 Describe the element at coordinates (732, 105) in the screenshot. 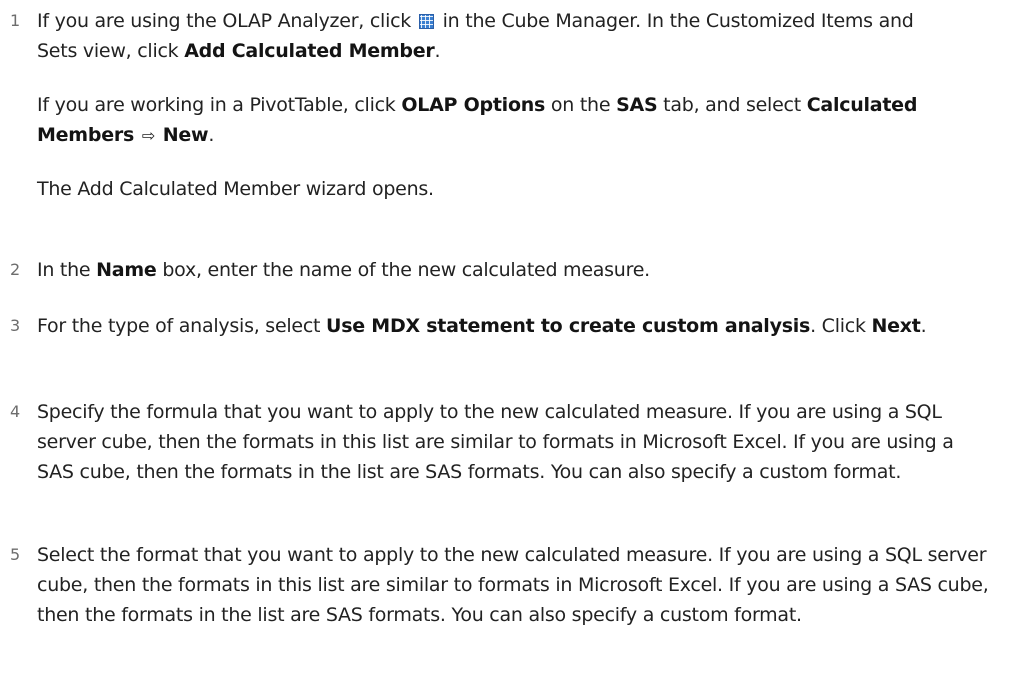

I see `text-run: tab, and select` at that location.